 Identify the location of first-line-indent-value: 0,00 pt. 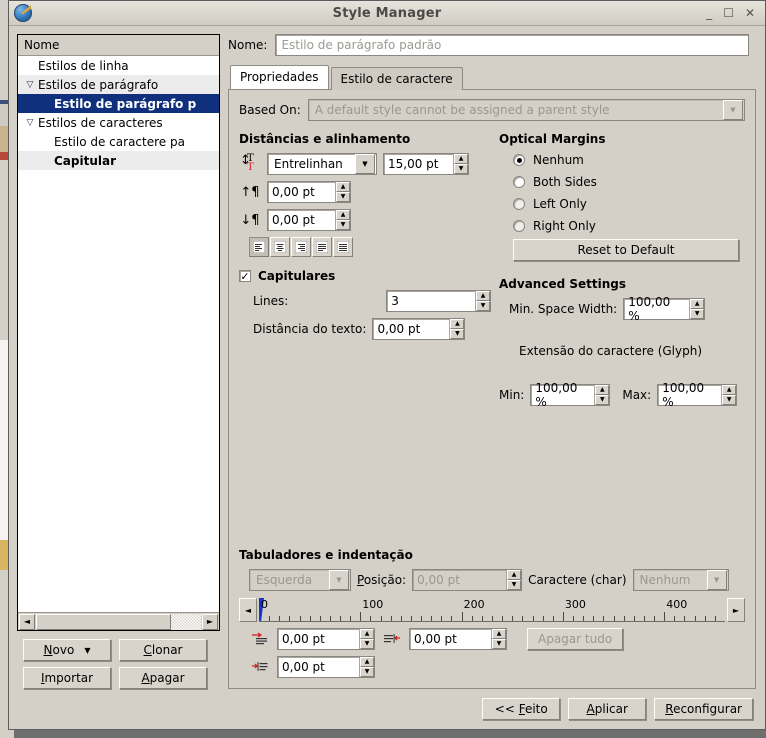
(318, 639).